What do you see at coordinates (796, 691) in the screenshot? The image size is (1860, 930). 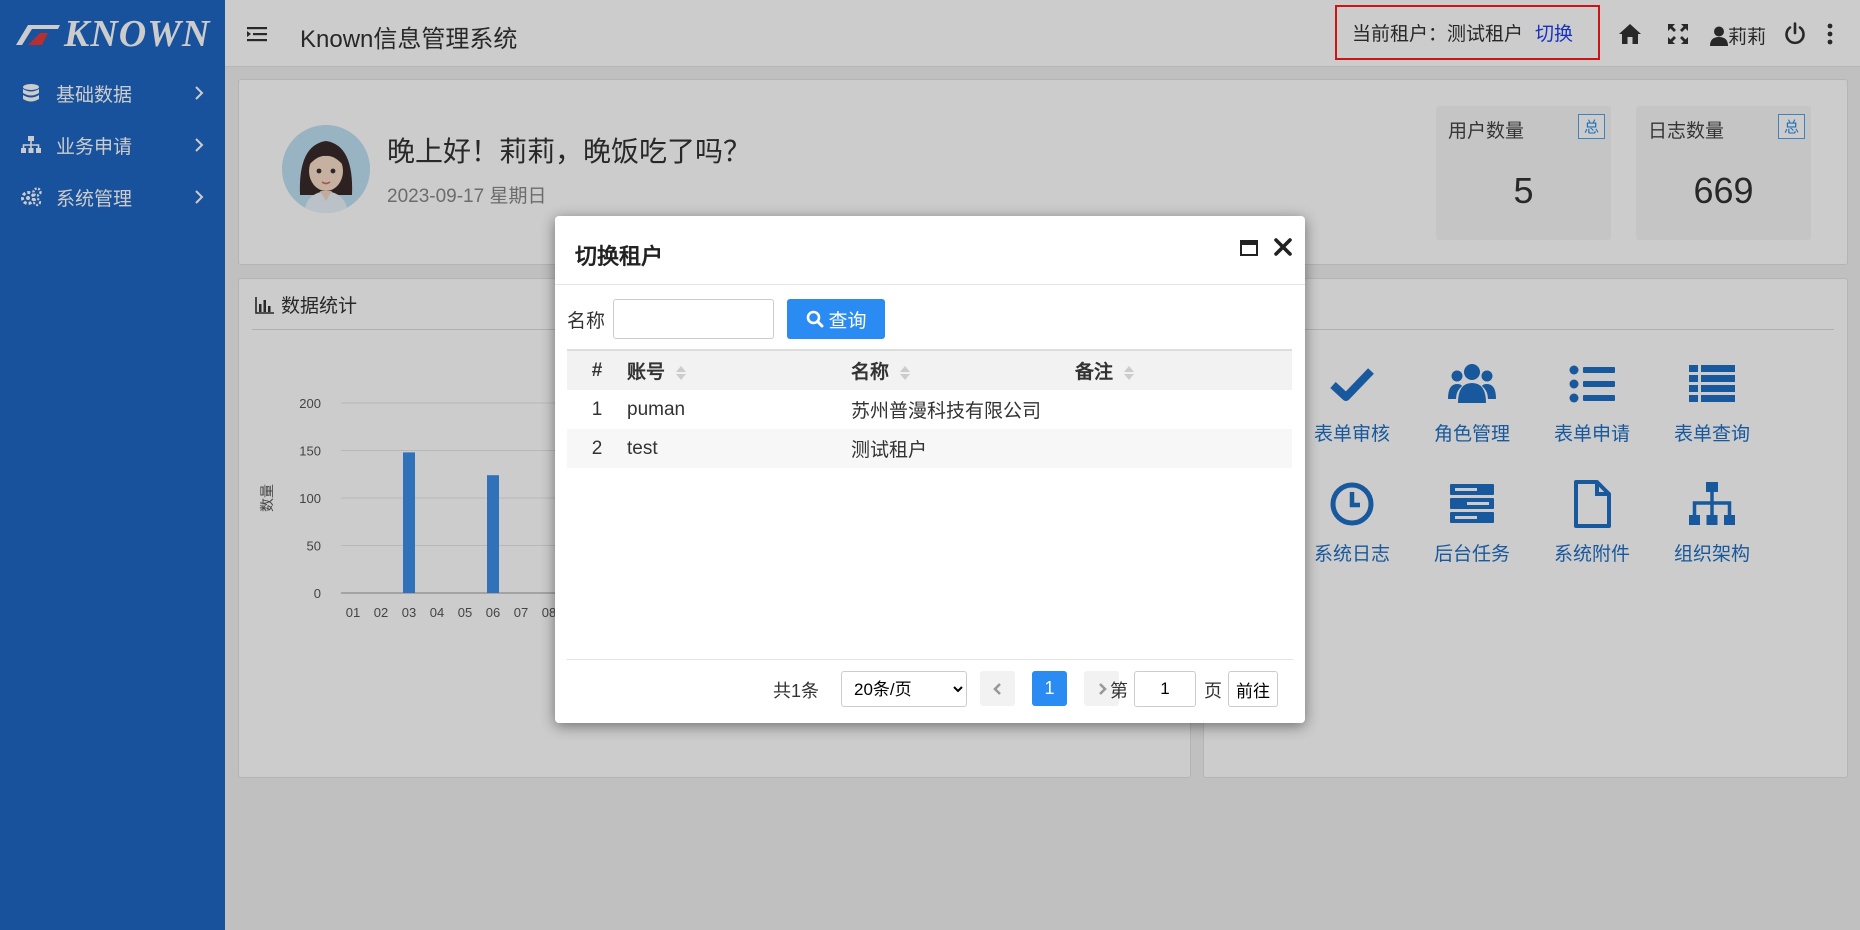 I see `total-count: 共1条` at bounding box center [796, 691].